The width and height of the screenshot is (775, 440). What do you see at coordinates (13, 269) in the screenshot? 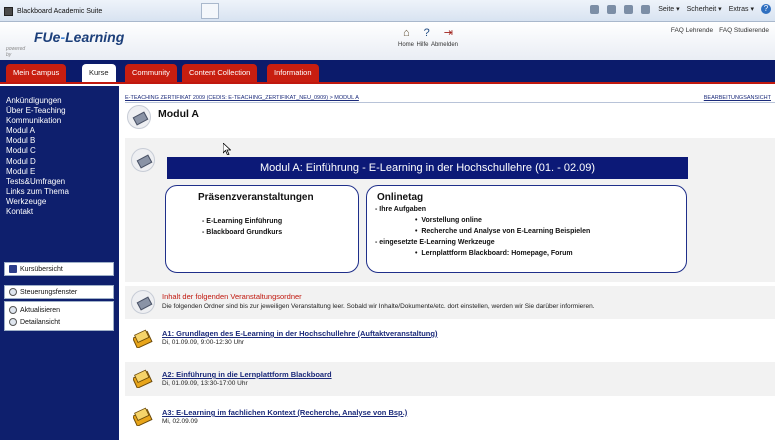
I see `course-overview-icon` at bounding box center [13, 269].